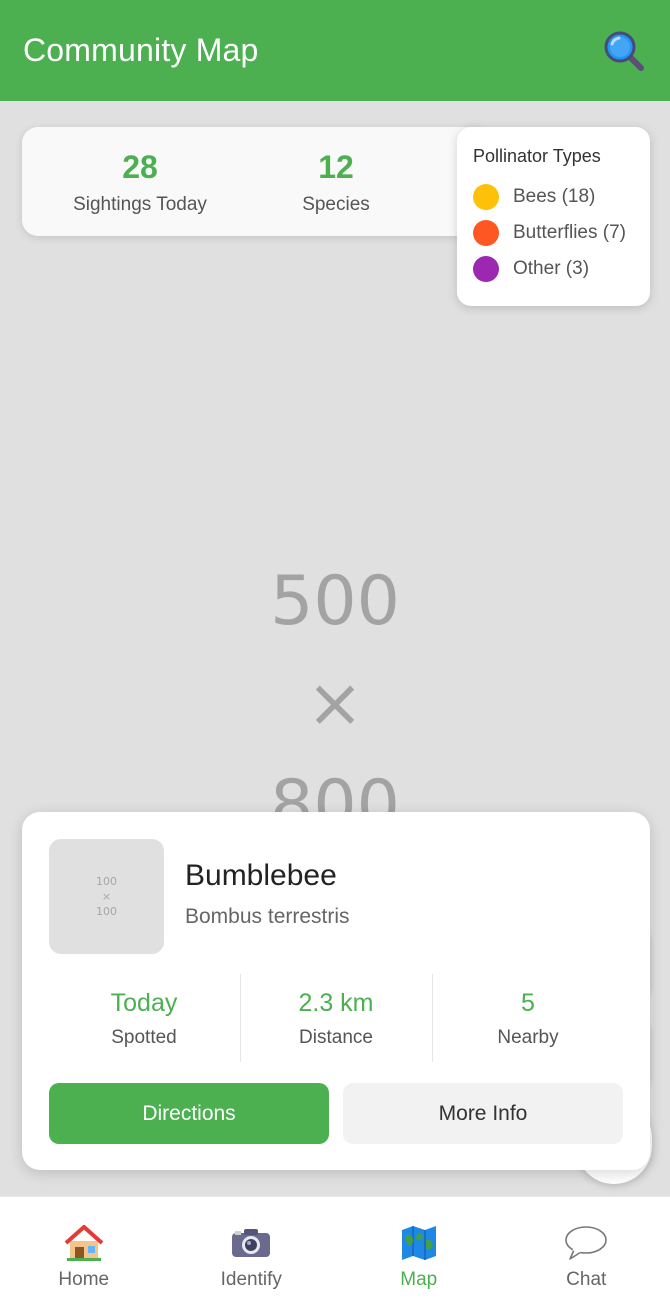 This screenshot has width=670, height=1312. What do you see at coordinates (336, 204) in the screenshot?
I see `stat-label: Species` at bounding box center [336, 204].